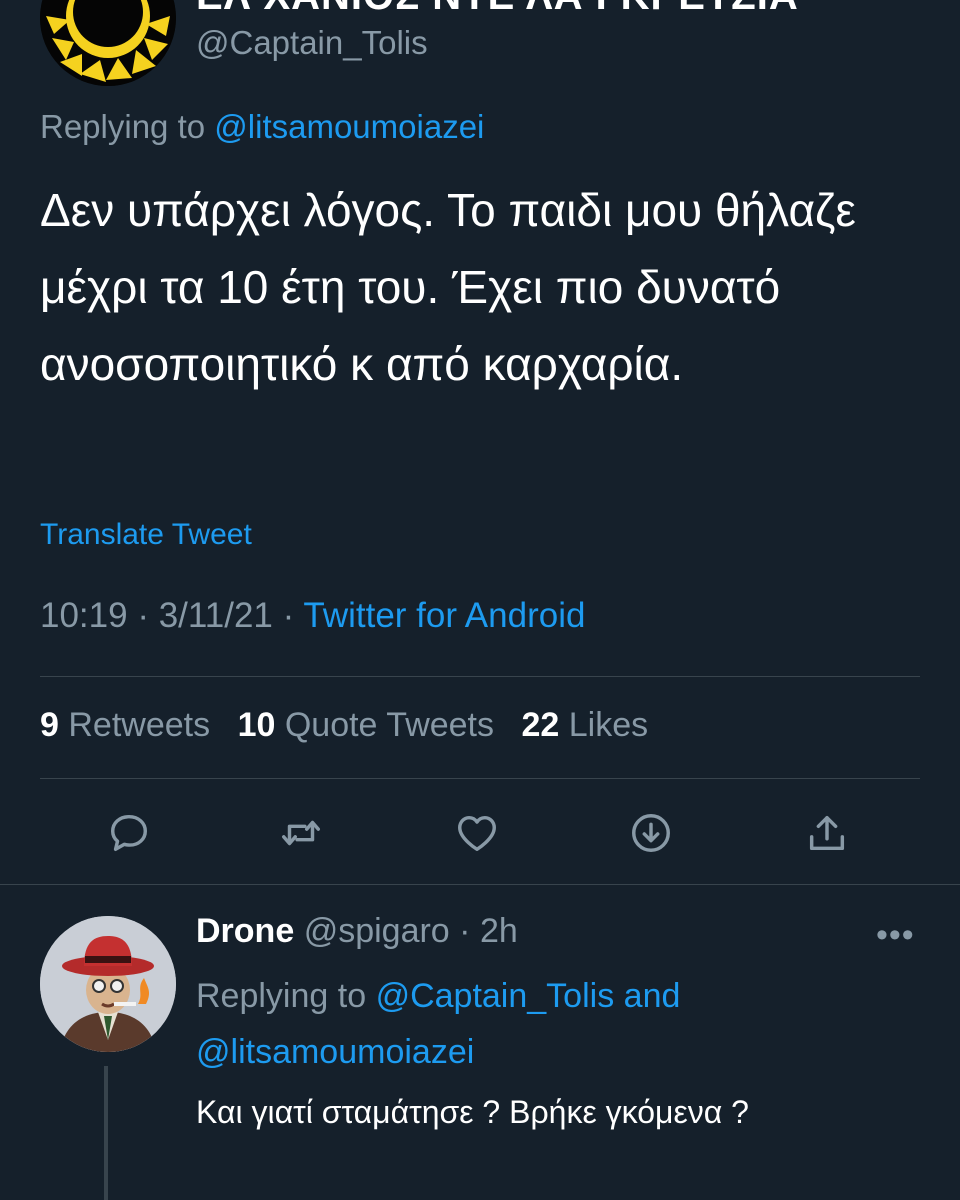  What do you see at coordinates (497, 9) in the screenshot?
I see `author-display-name: ΕΛ ΧΑΝΙΟΣ ΝΤΕ ΛΑ ΓΚΡΕΤΖΙΑ` at bounding box center [497, 9].